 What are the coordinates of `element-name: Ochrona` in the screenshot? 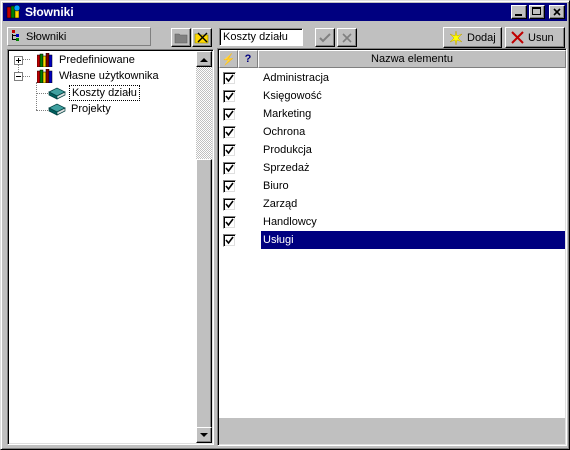 It's located at (284, 132).